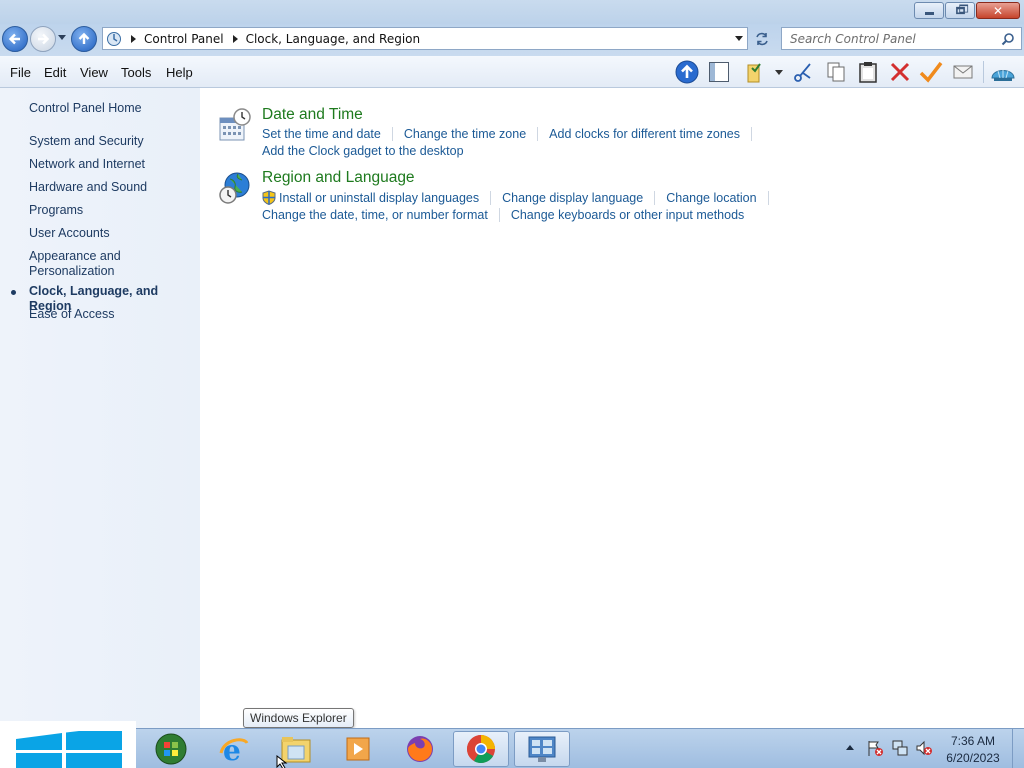  What do you see at coordinates (762, 38) in the screenshot?
I see `refresh-button` at bounding box center [762, 38].